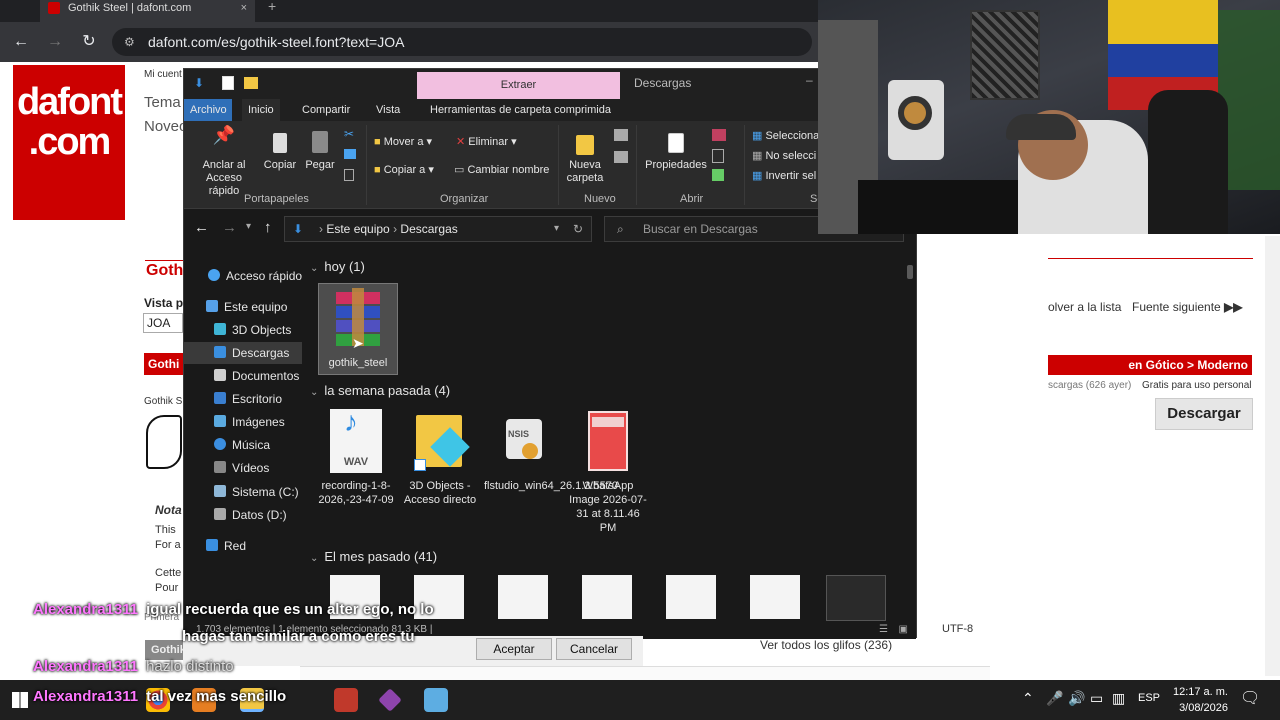  What do you see at coordinates (229, 227) in the screenshot?
I see `nav-forward-icon: →` at bounding box center [229, 227].